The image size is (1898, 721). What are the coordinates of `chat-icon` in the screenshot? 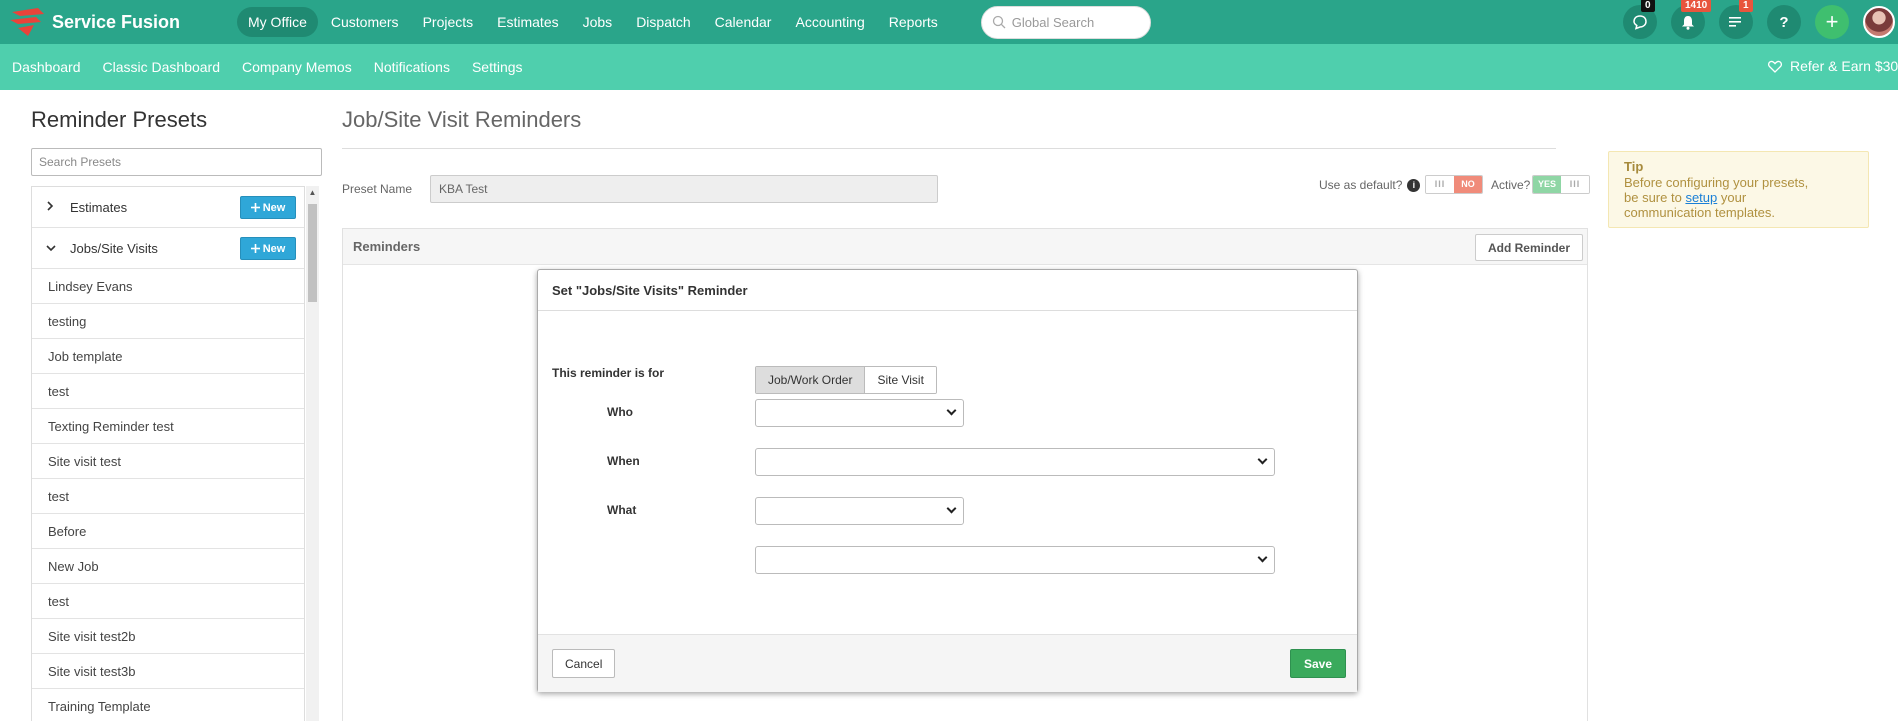 It's located at (1640, 22).